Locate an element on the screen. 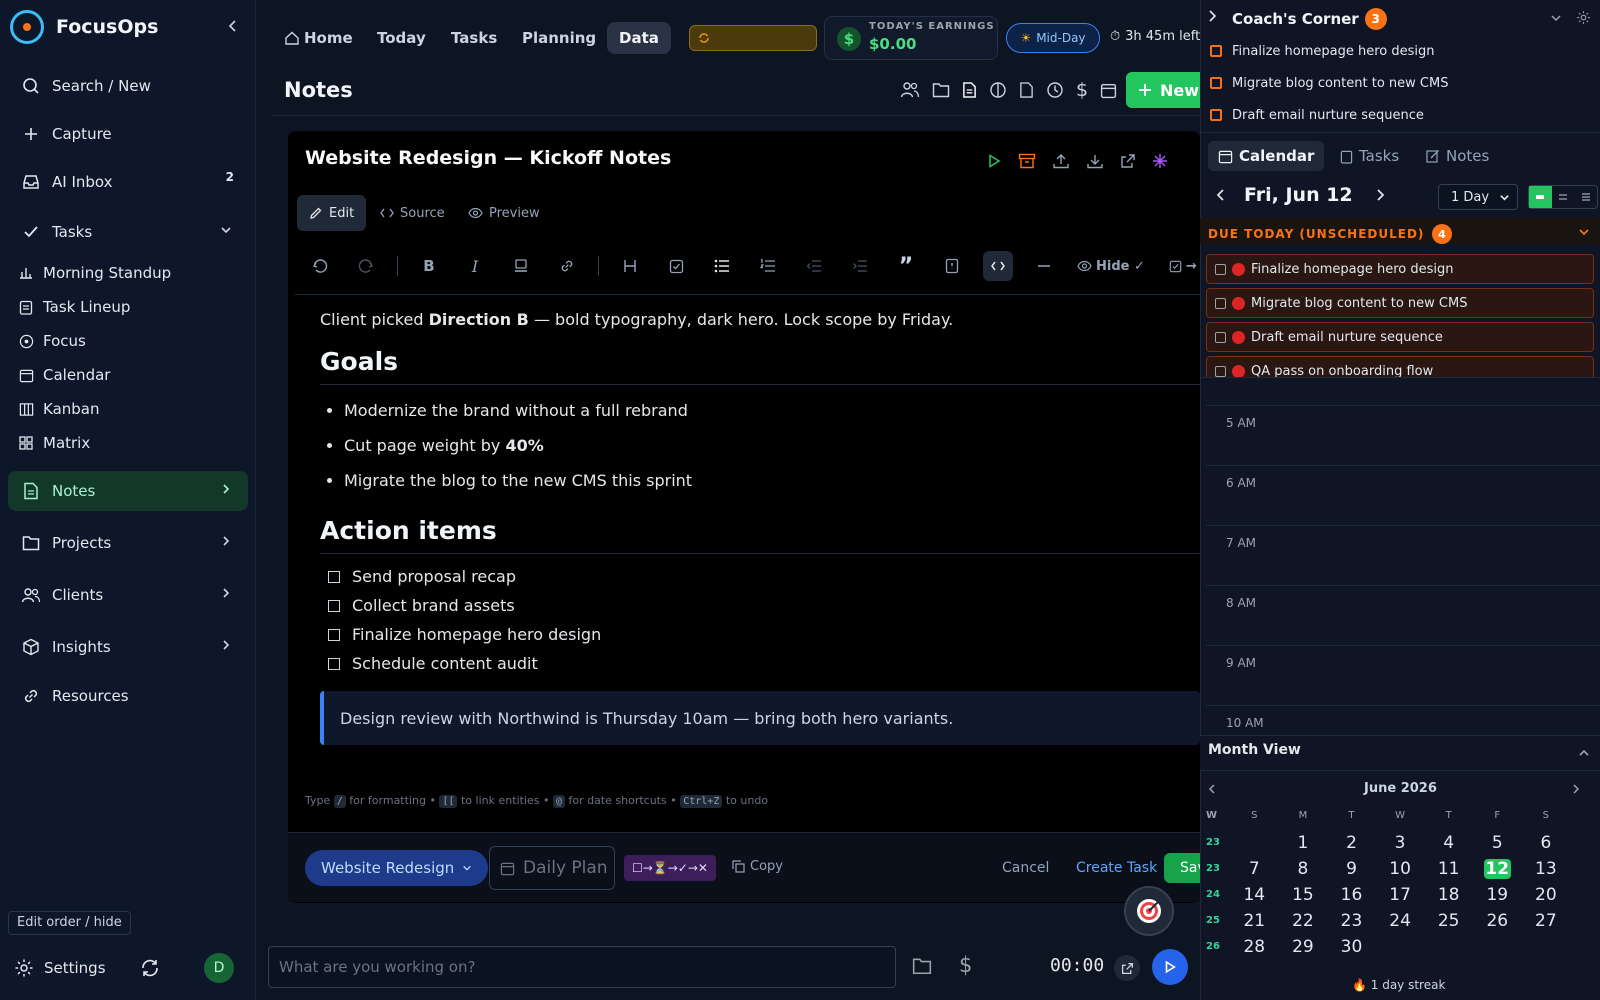 The width and height of the screenshot is (1600, 1000). hour-row: 8 AM is located at coordinates (1403, 615).